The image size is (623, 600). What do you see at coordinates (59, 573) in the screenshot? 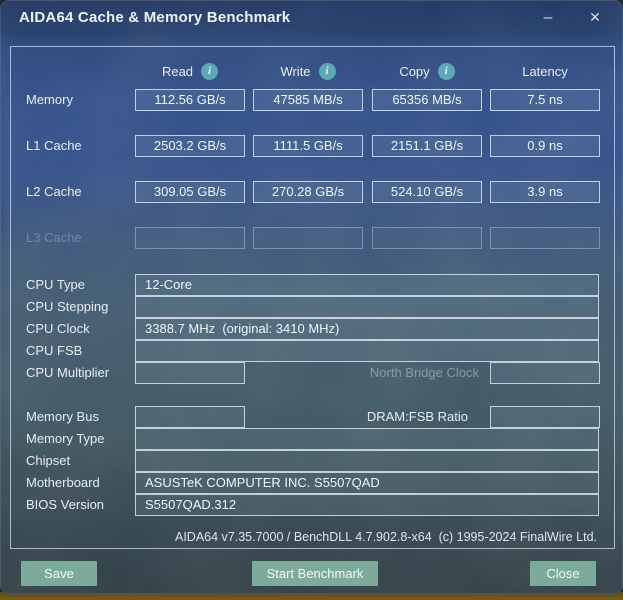
I see `save-button: Save` at bounding box center [59, 573].